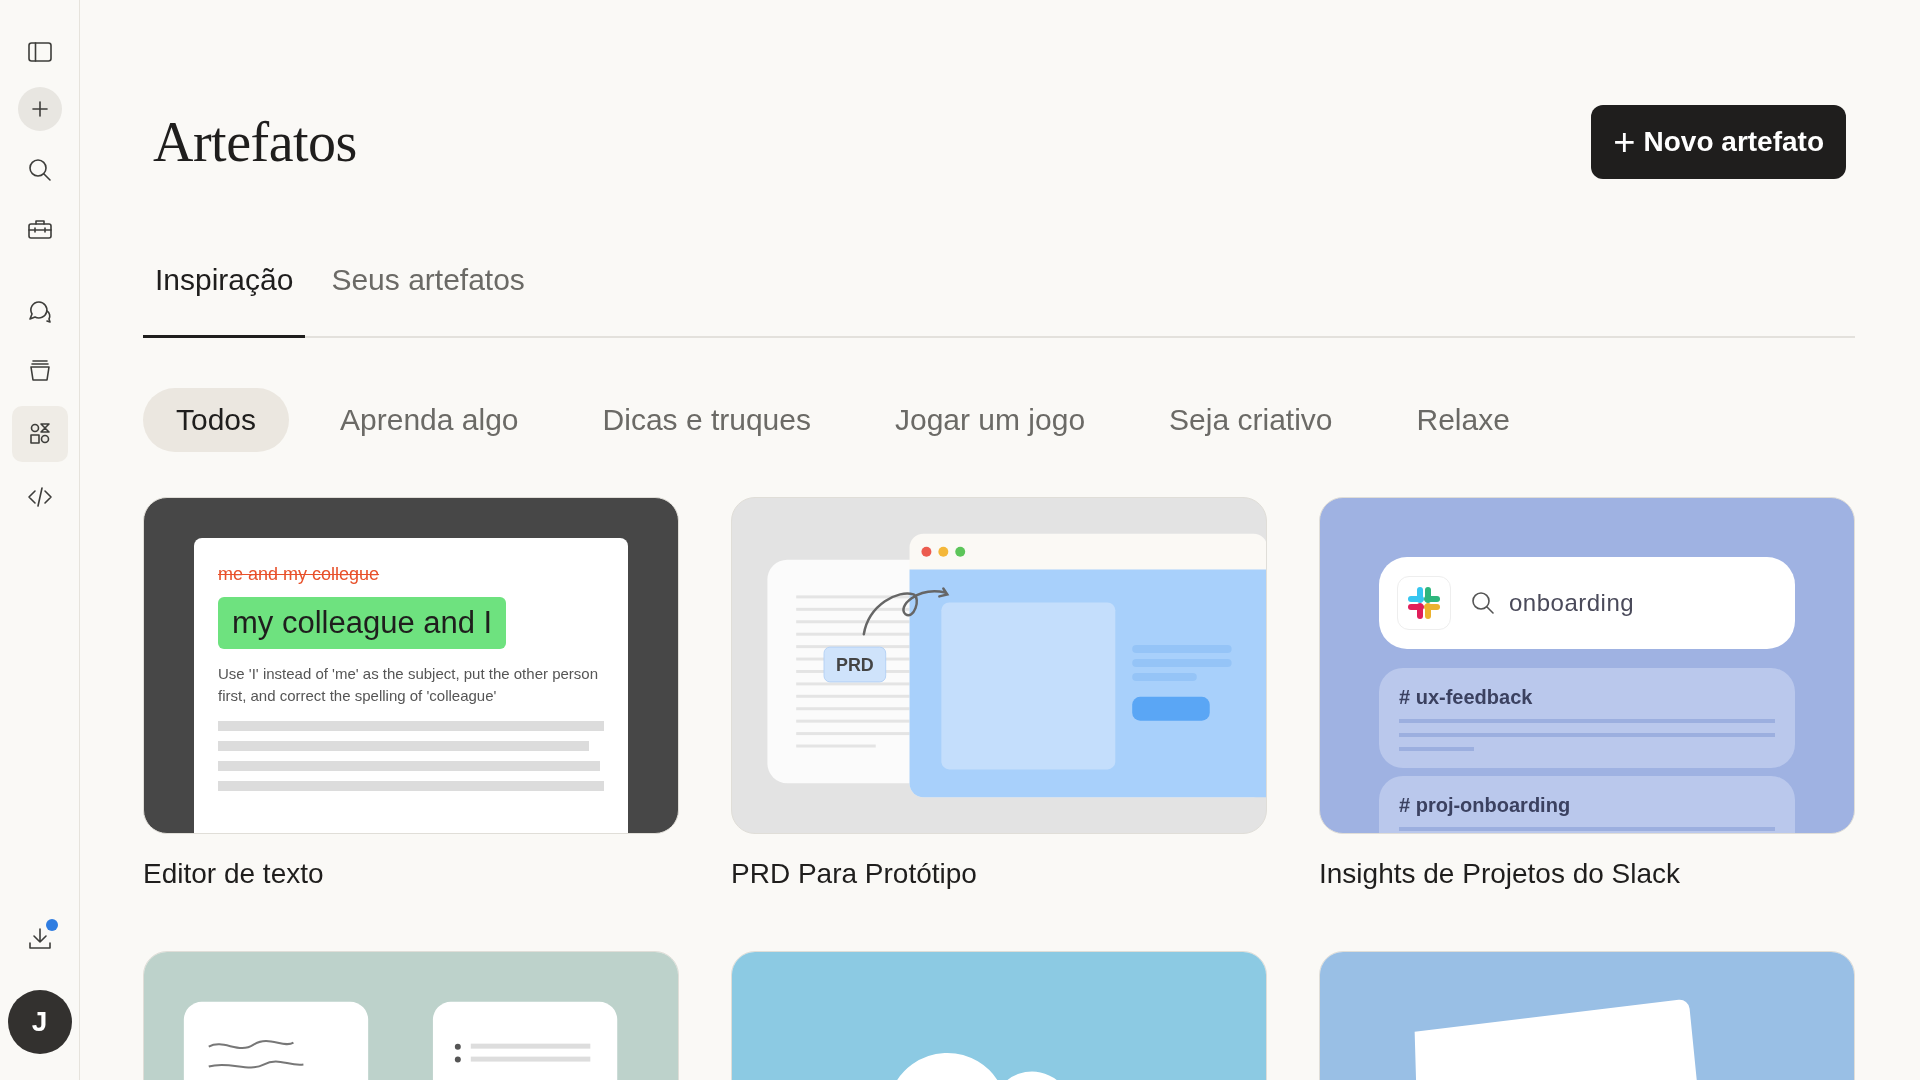  What do you see at coordinates (408, 685) in the screenshot?
I see `explanation-text: Use 'I' instead of 'me' as the subject, put the other person first, and correct the spelling of 'colleague'` at bounding box center [408, 685].